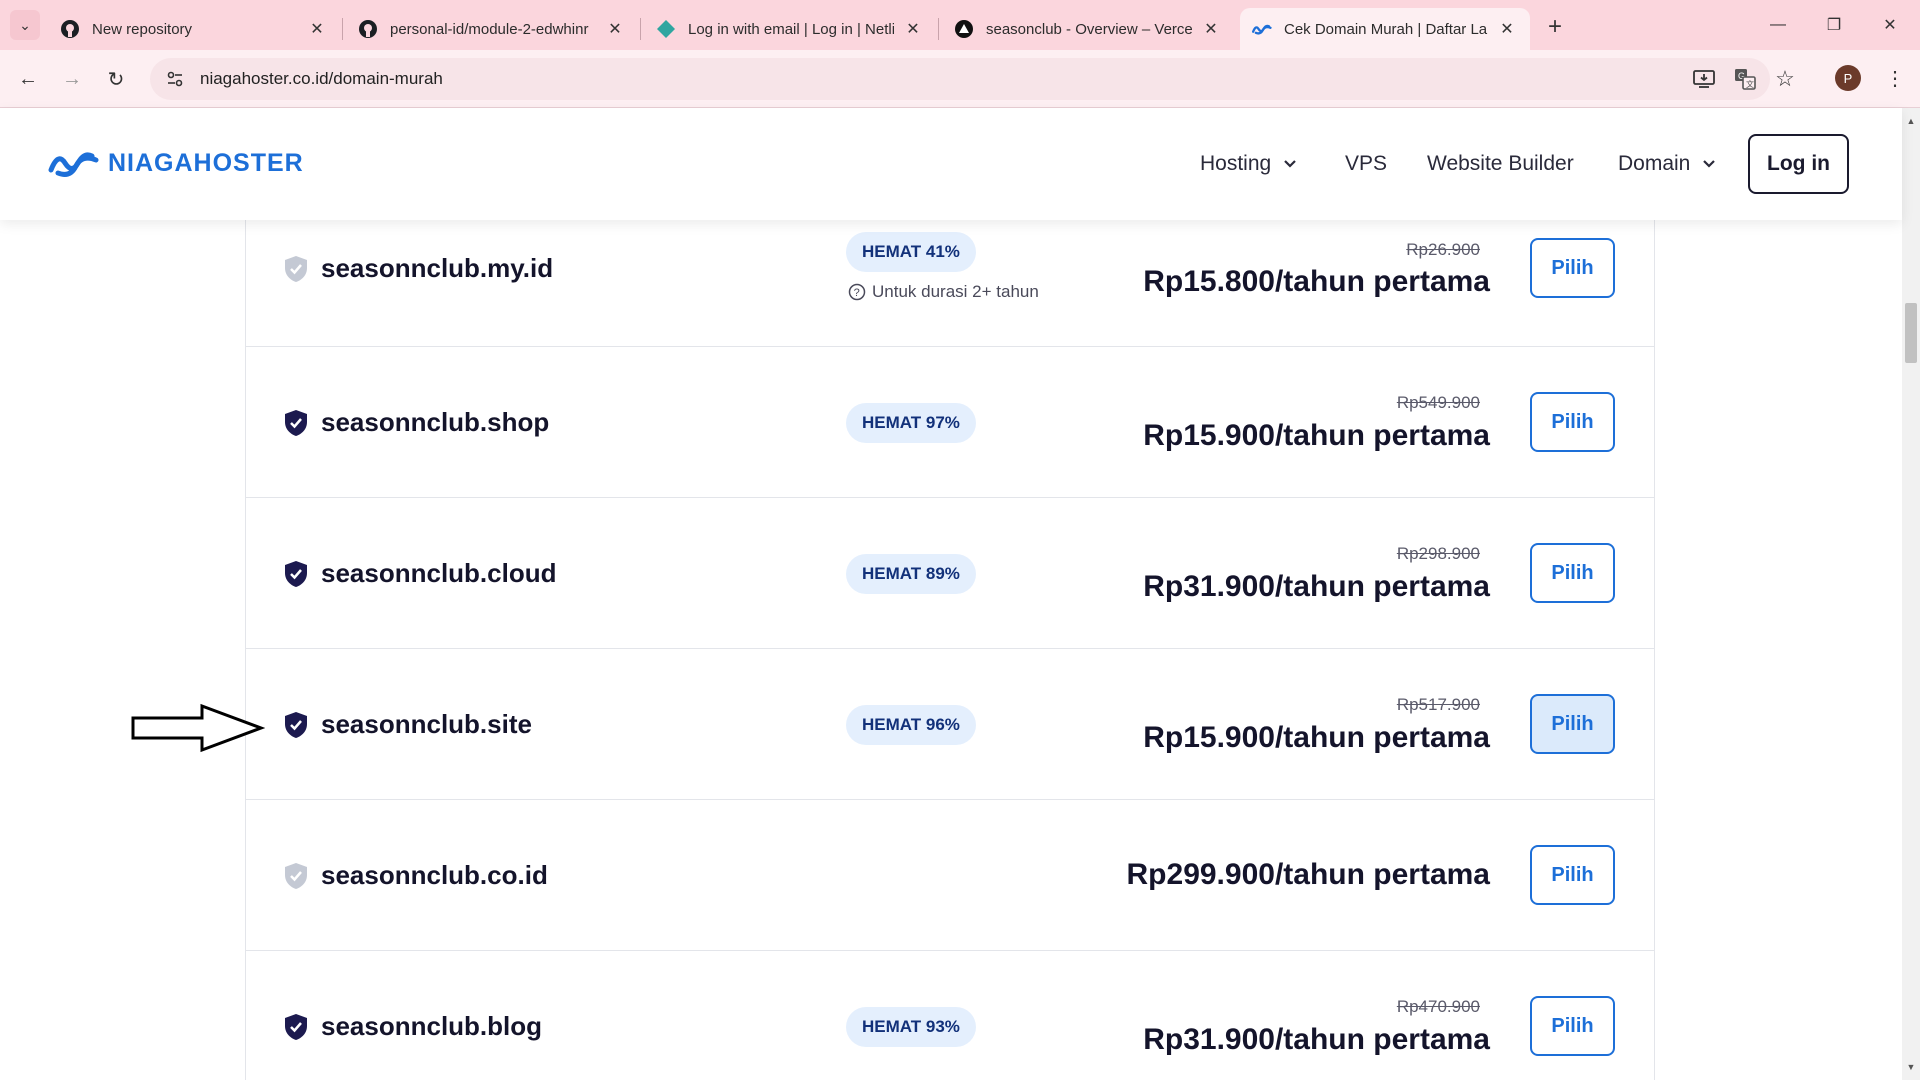 The width and height of the screenshot is (1920, 1080). I want to click on url-text: niagahoster.co.id/domain-murah, so click(321, 78).